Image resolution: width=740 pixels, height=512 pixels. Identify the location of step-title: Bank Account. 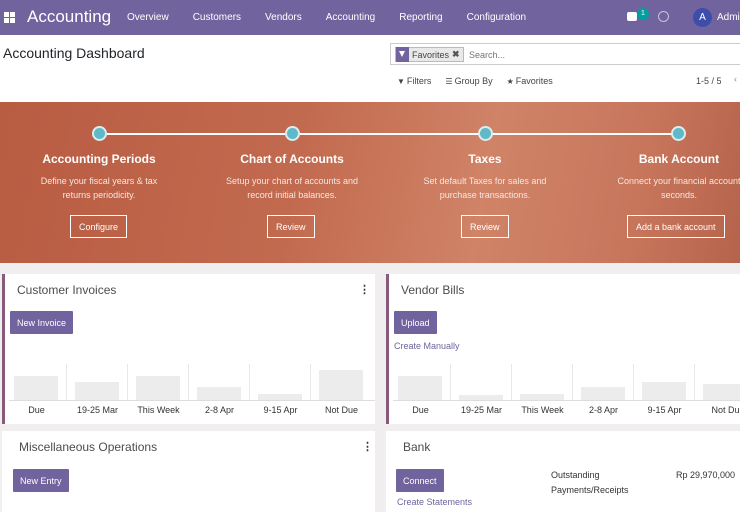
(679, 159).